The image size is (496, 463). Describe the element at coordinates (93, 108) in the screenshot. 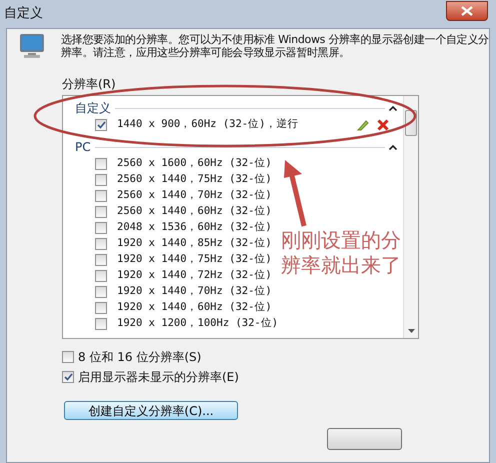

I see `group-header: 自定义` at that location.